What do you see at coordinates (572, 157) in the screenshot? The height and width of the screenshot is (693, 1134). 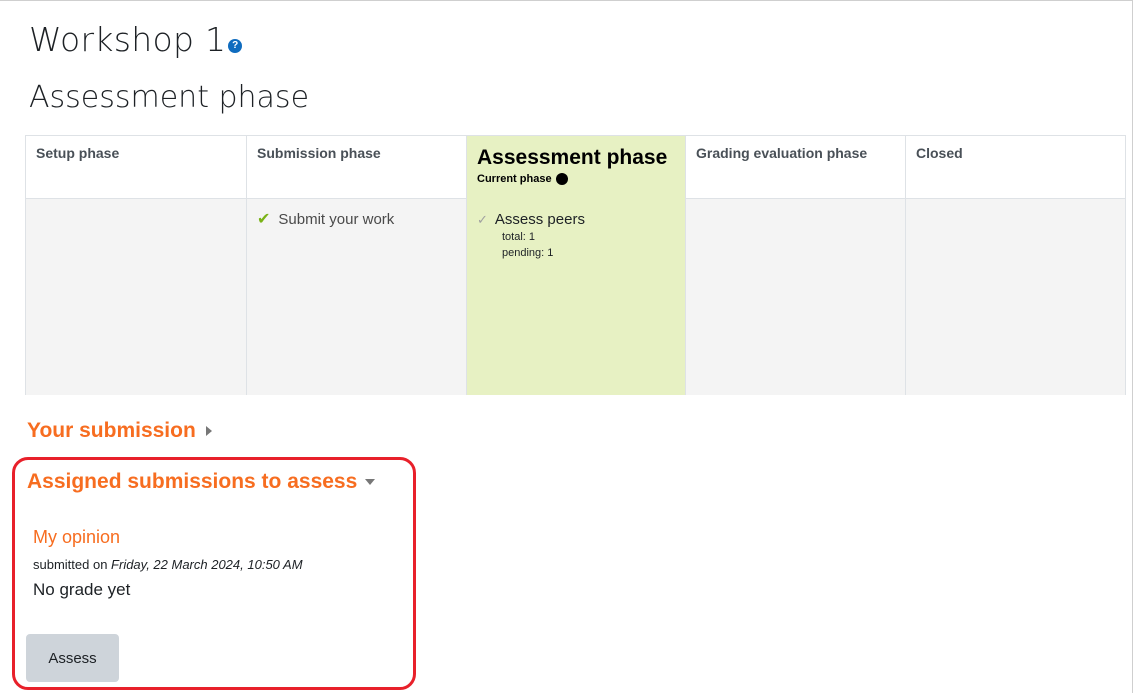 I see `active-phase-title: Assessment phase` at bounding box center [572, 157].